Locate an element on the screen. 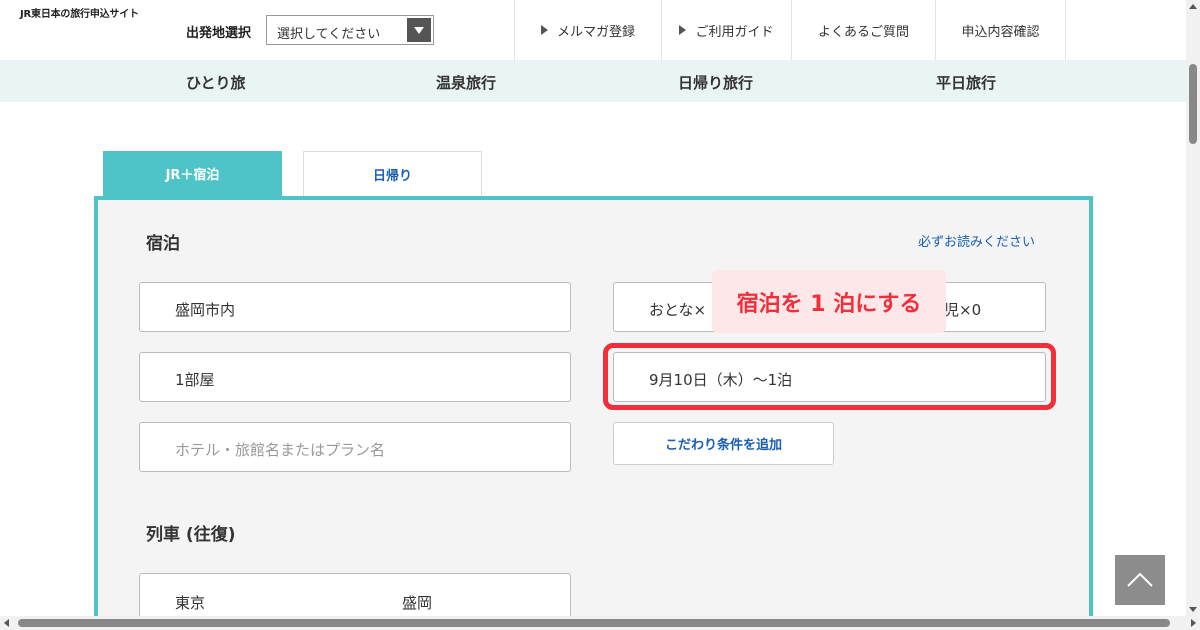 The width and height of the screenshot is (1200, 630). train-destination: 盛岡 is located at coordinates (417, 603).